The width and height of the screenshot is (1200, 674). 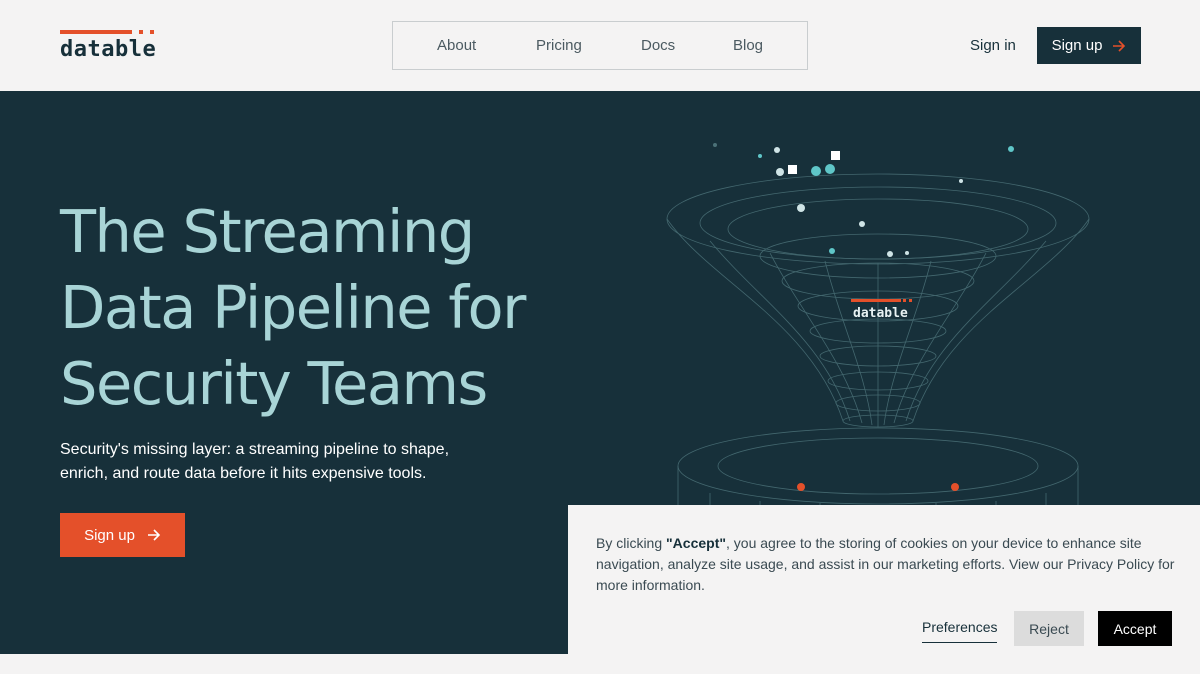 I want to click on accept-button: Accept, so click(x=1135, y=628).